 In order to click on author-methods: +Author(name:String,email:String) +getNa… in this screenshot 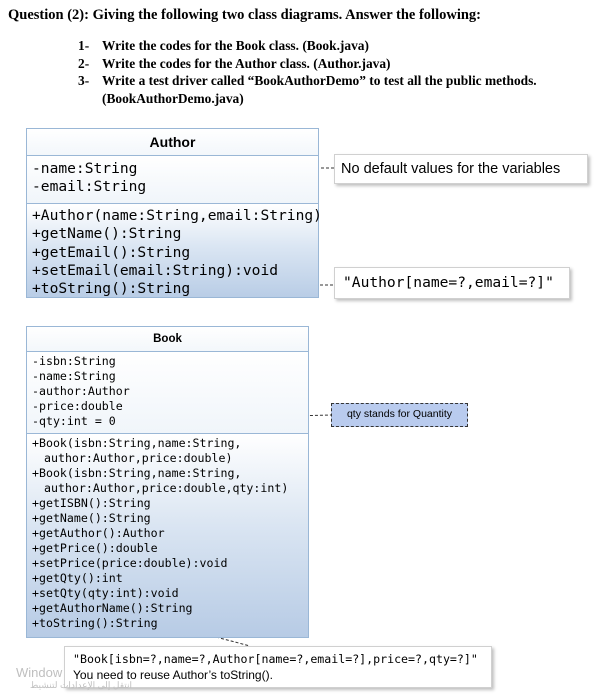, I will do `click(174, 251)`.